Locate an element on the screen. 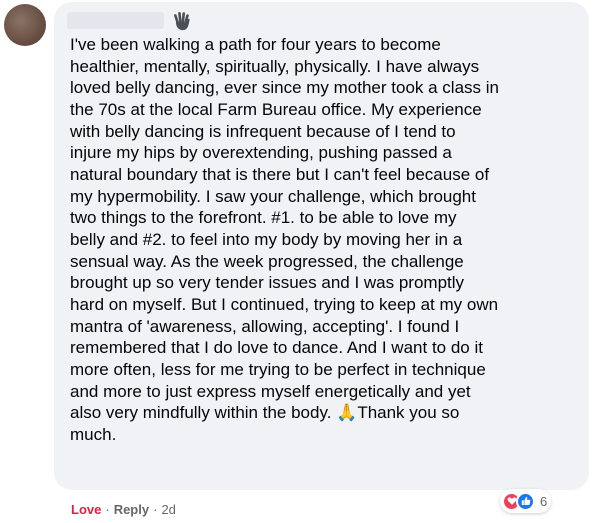  folded-hands-emoji: 🙏 is located at coordinates (347, 413).